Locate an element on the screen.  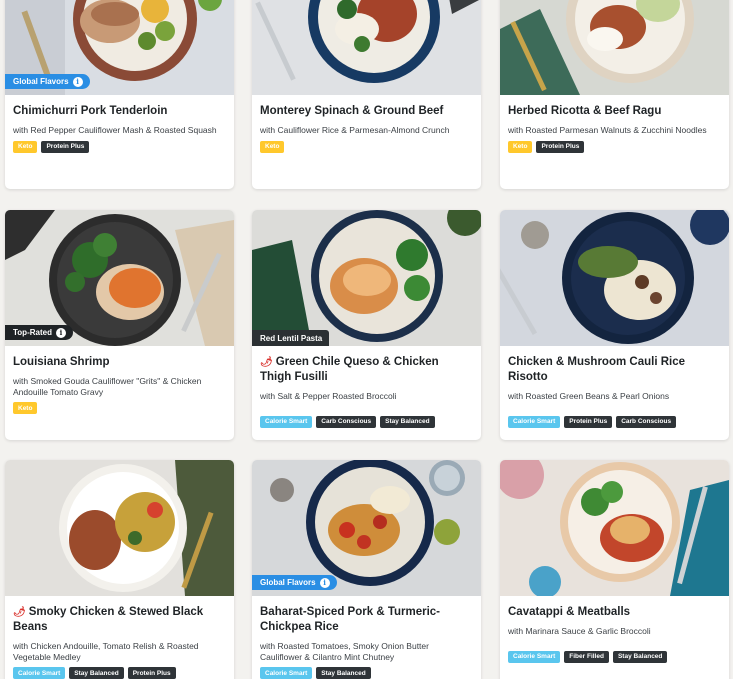
recipe-subtitle: with Marinara Sauce & Garlic Broccoli is located at coordinates (579, 631).